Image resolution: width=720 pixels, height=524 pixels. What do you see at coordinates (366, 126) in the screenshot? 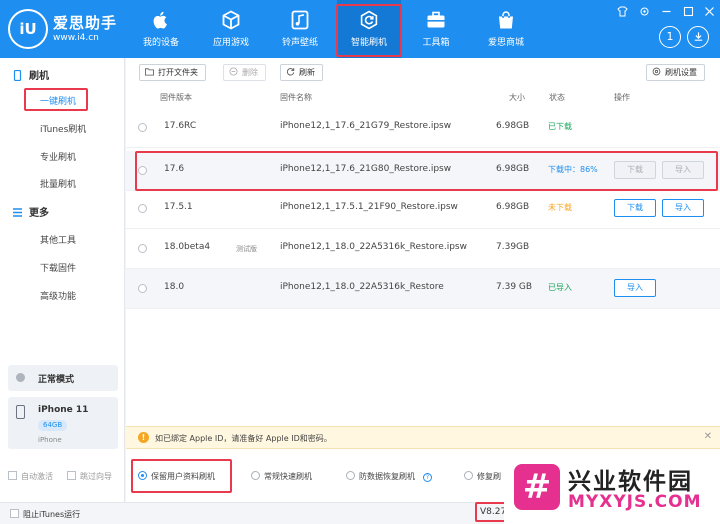
I see `firmware-name: iPhone12,1_17.6_21G79_Restore.ipsw` at bounding box center [366, 126].